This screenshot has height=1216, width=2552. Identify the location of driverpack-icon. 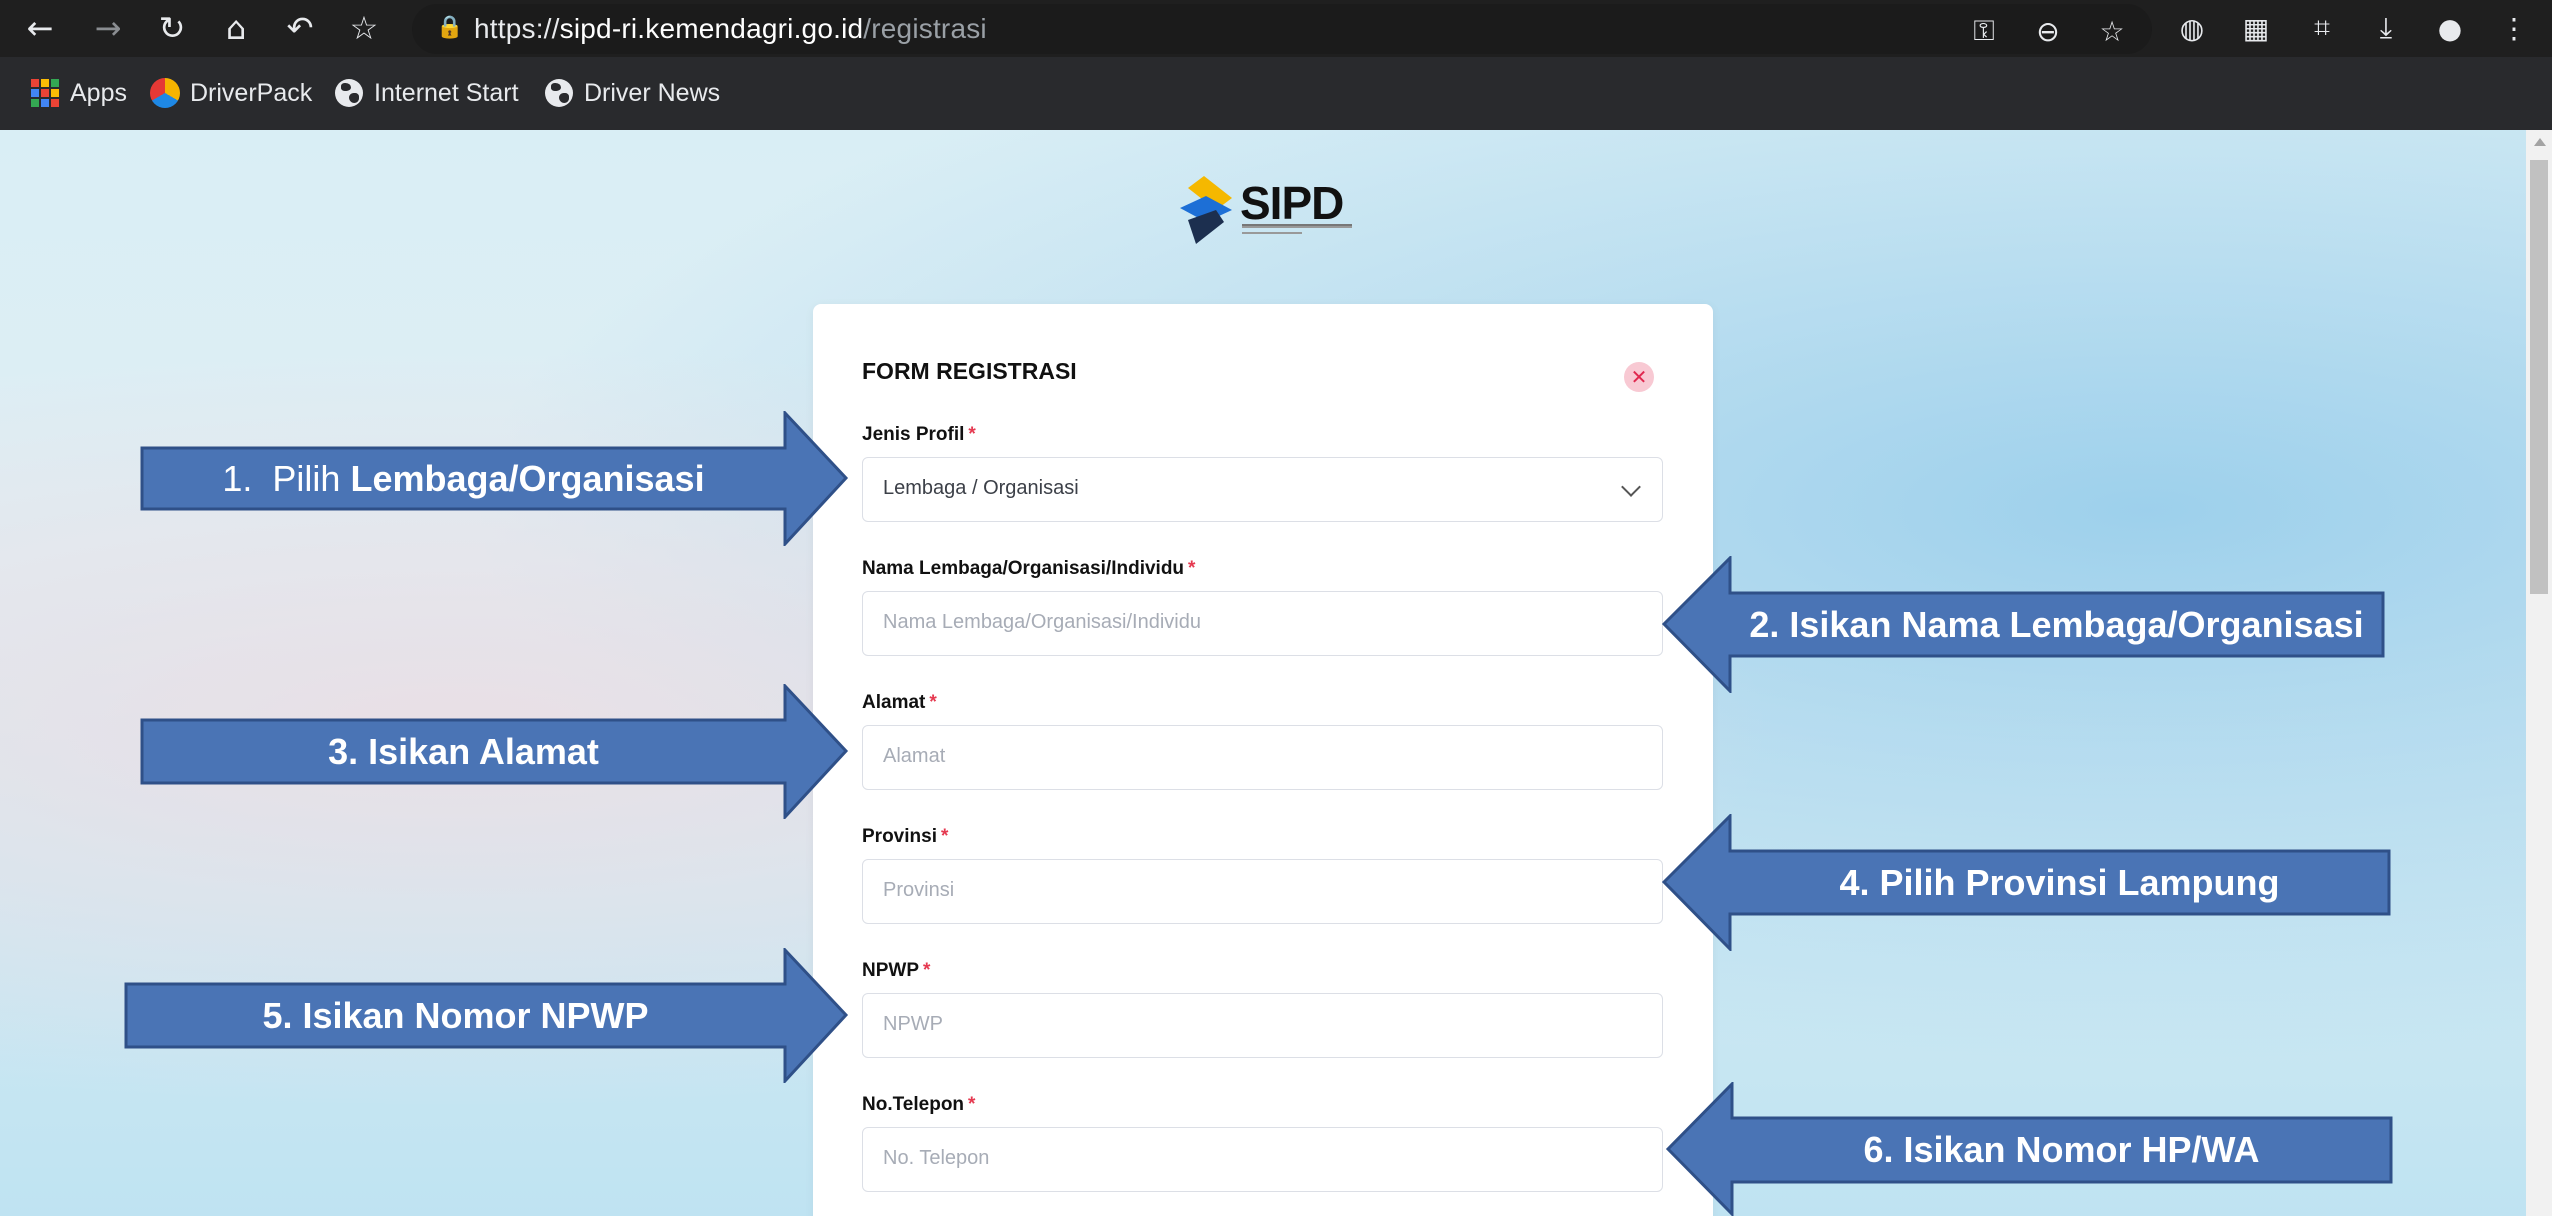
(165, 93).